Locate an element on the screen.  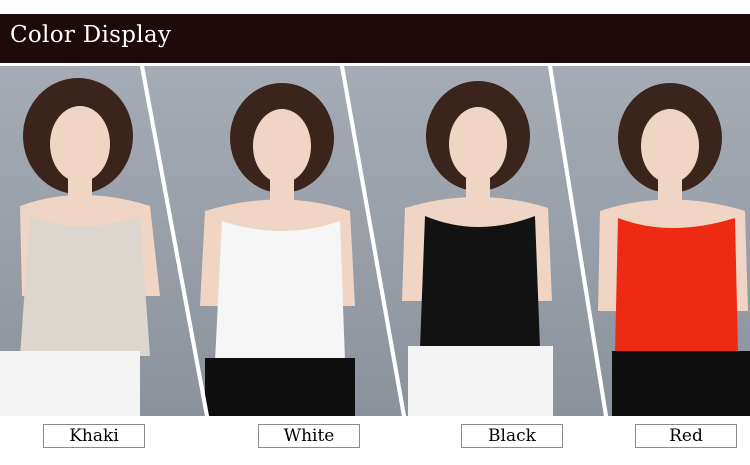
color-label-black: Black is located at coordinates (512, 436).